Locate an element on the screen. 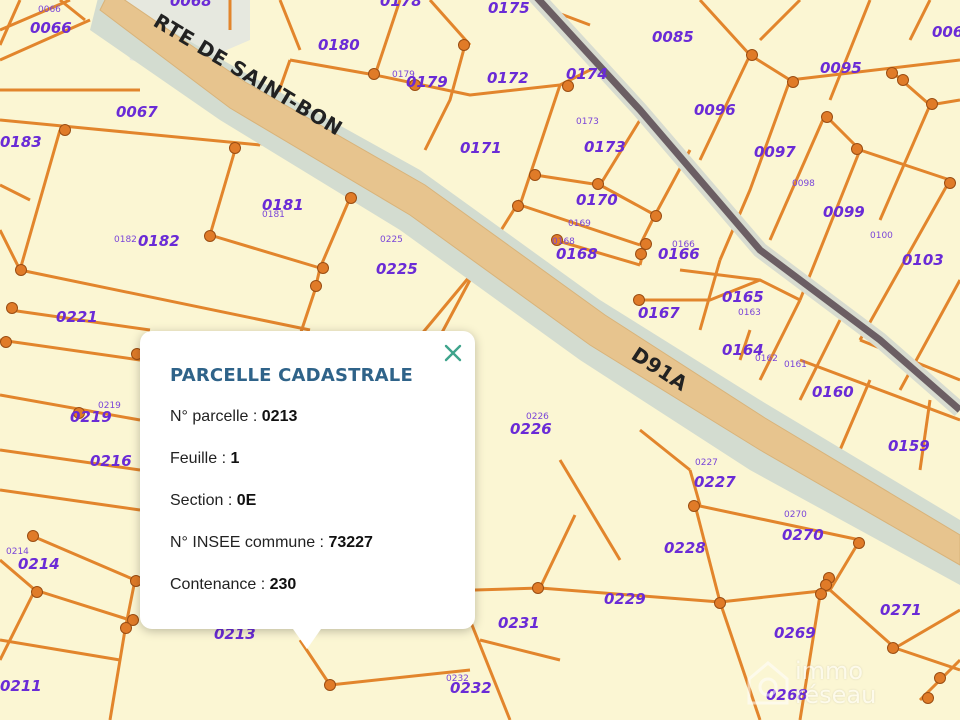  svg-text: 0229 is located at coordinates (625, 599).